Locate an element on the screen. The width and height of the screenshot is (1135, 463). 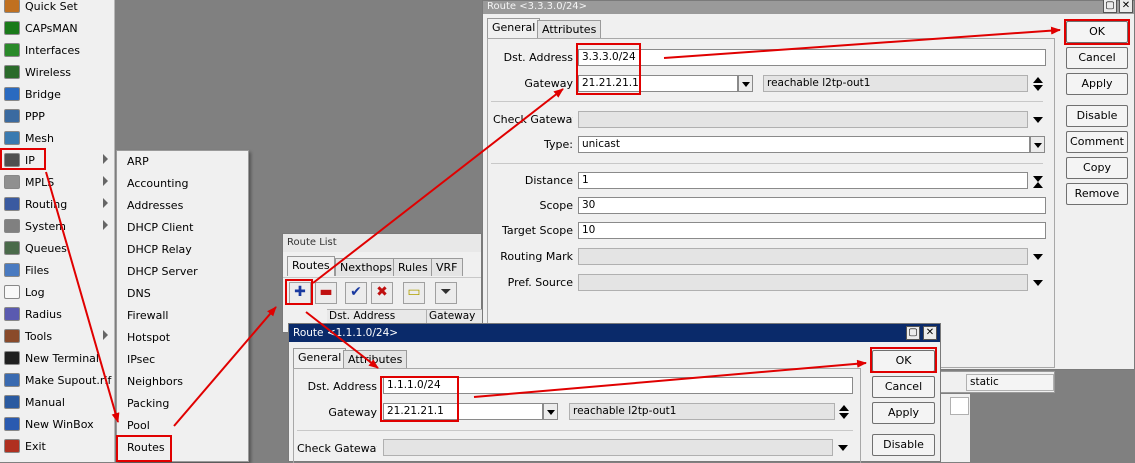
mpls-icon is located at coordinates (12, 182).